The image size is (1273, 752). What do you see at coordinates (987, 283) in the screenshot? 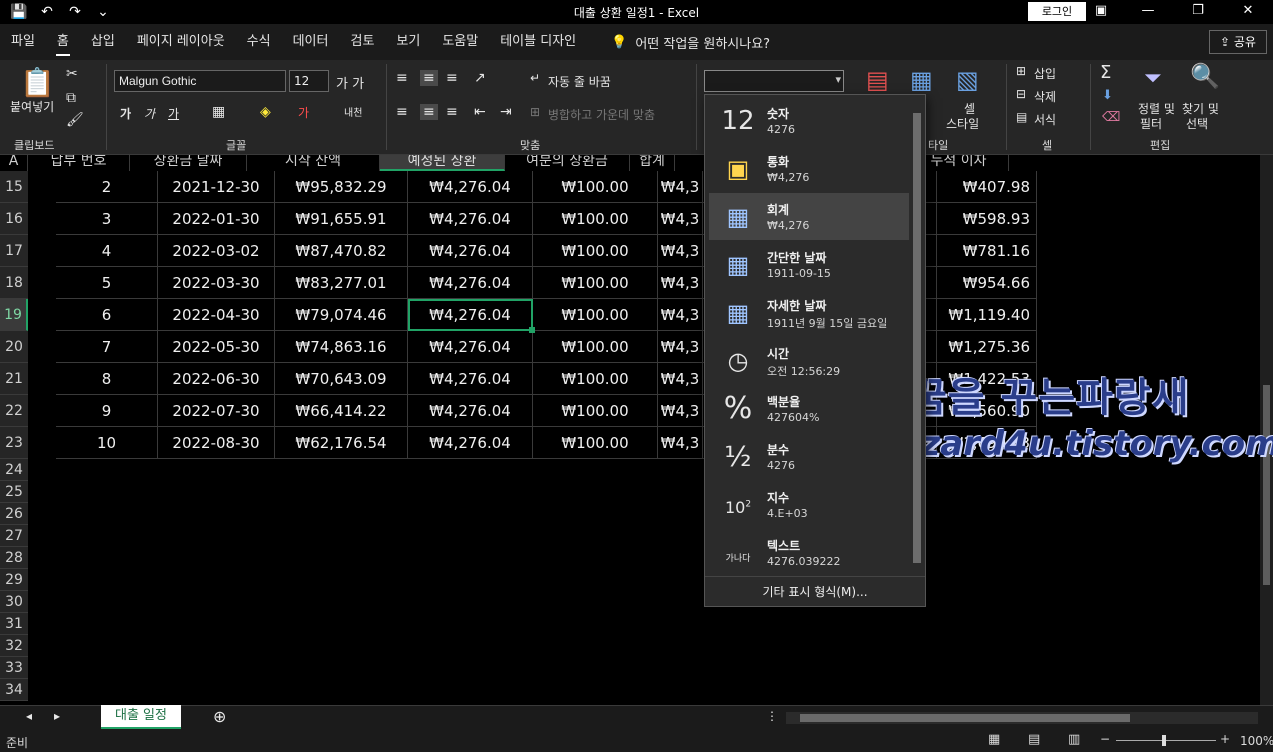
I see `table-cell: ₩954.66` at bounding box center [987, 283].